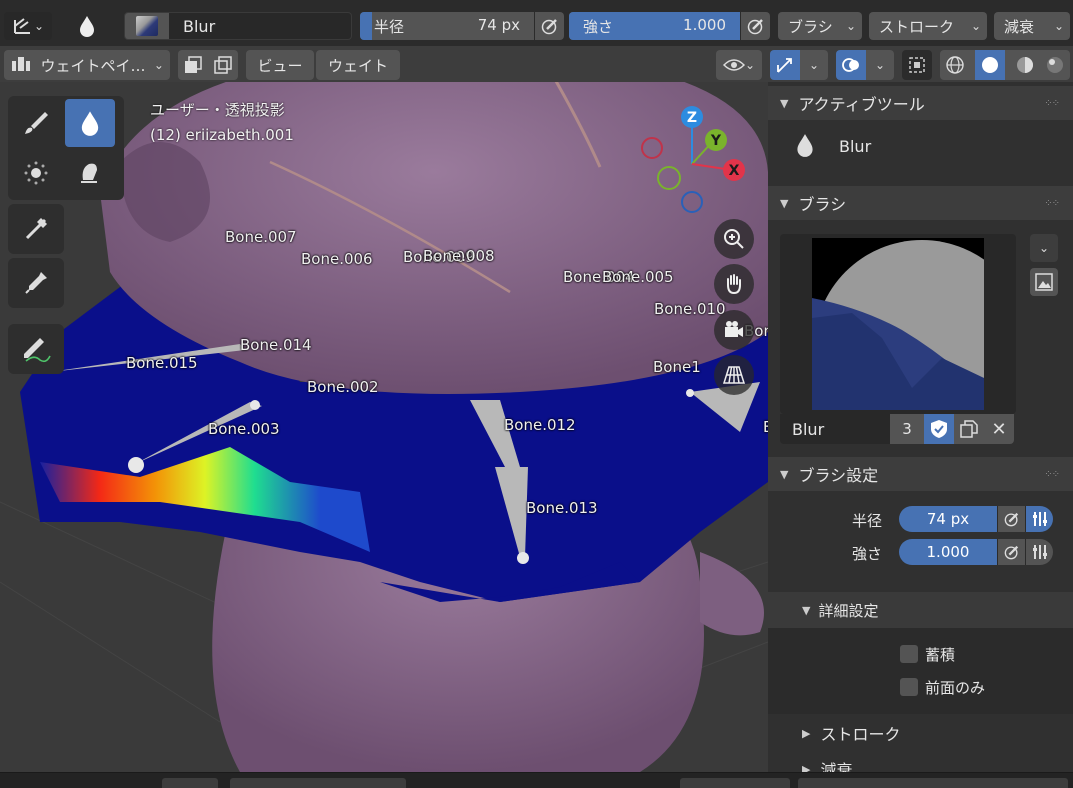 Image resolution: width=1073 pixels, height=788 pixels. Describe the element at coordinates (223, 65) in the screenshot. I see `vertex-mask-icon` at that location.